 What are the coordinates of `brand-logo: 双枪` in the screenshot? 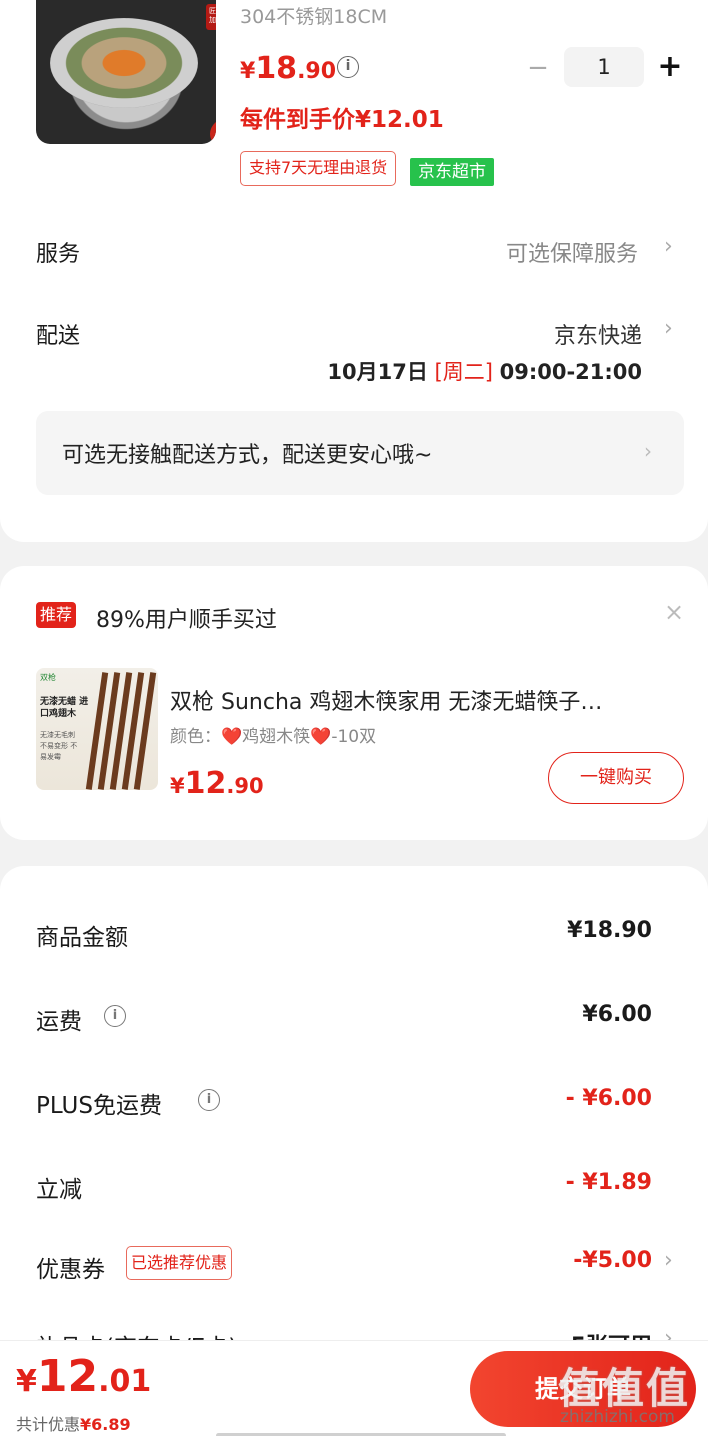 It's located at (48, 677).